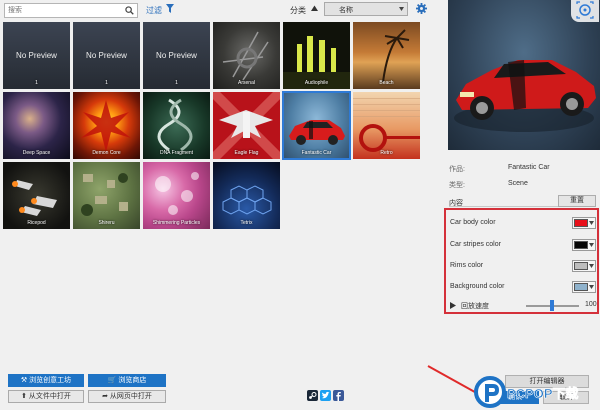 The image size is (600, 410). I want to click on wallpaper-tile-arsenal: Arsenal, so click(246, 55).